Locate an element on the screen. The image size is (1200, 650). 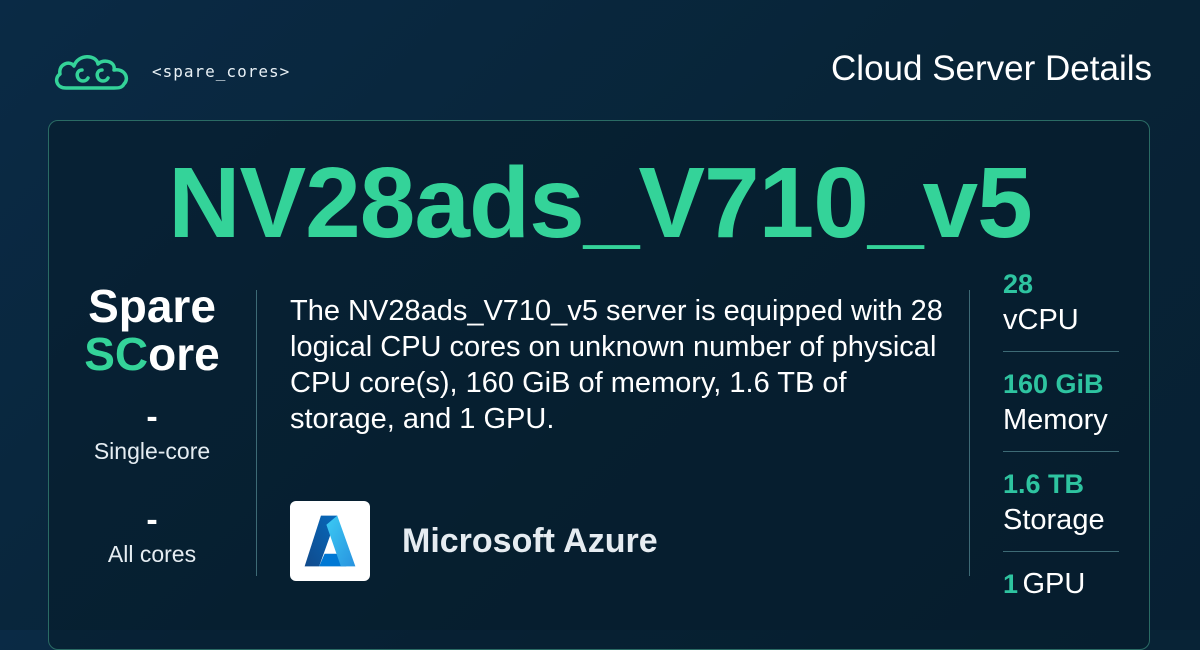
page-title: Cloud Server Details is located at coordinates (991, 68).